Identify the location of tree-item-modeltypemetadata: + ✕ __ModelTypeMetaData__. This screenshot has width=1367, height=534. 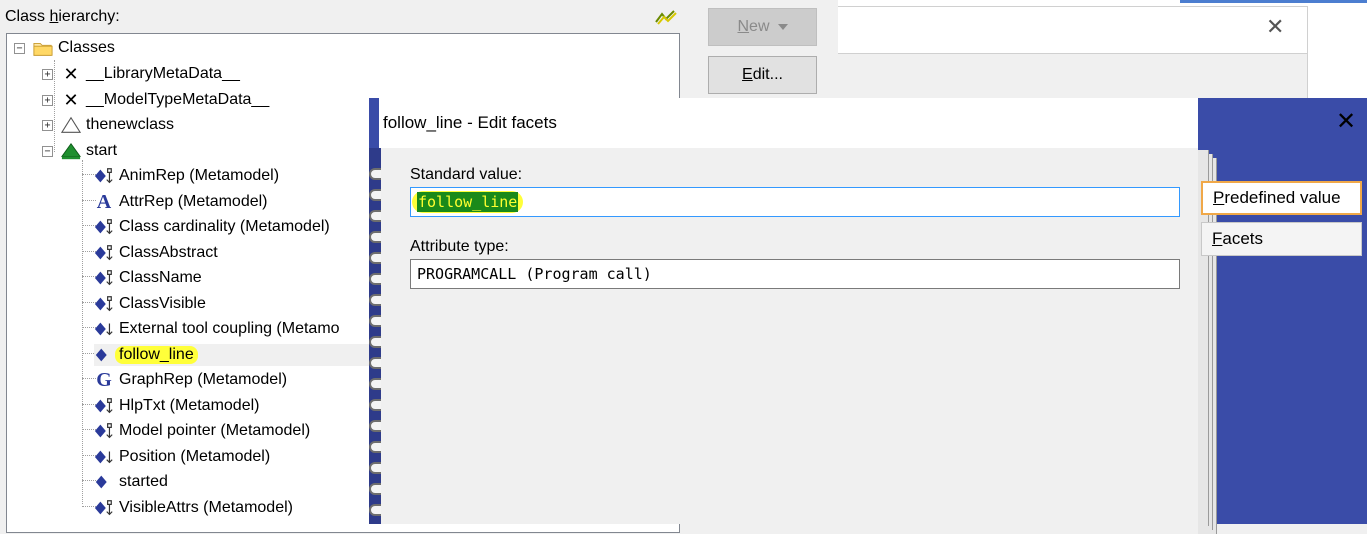
(155, 100).